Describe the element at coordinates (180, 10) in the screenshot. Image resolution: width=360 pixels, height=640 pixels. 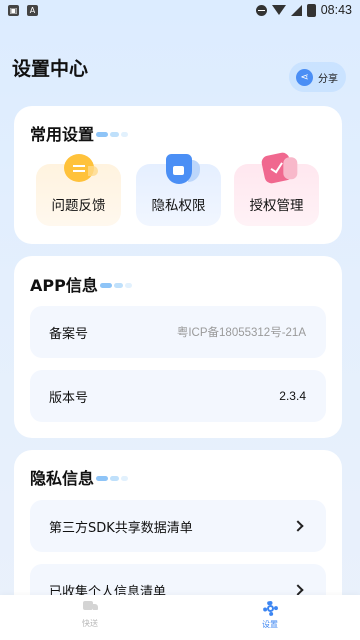
I see `status-bar: ▣ A 08:43` at that location.